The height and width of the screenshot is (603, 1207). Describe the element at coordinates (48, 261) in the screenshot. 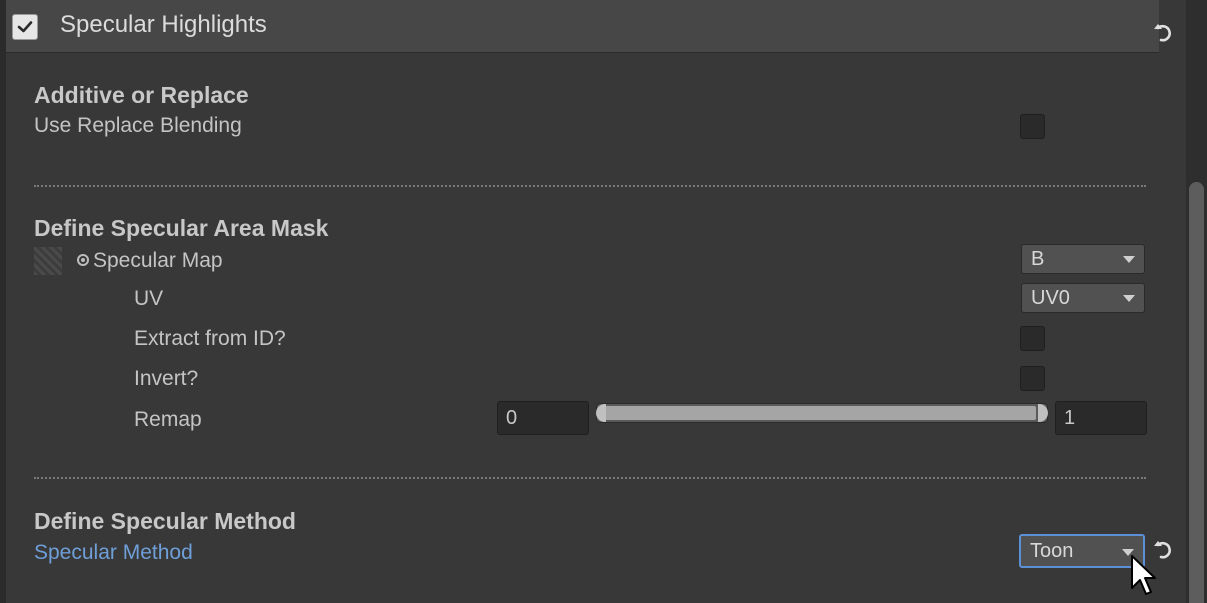

I see `texture-thumbnail` at that location.